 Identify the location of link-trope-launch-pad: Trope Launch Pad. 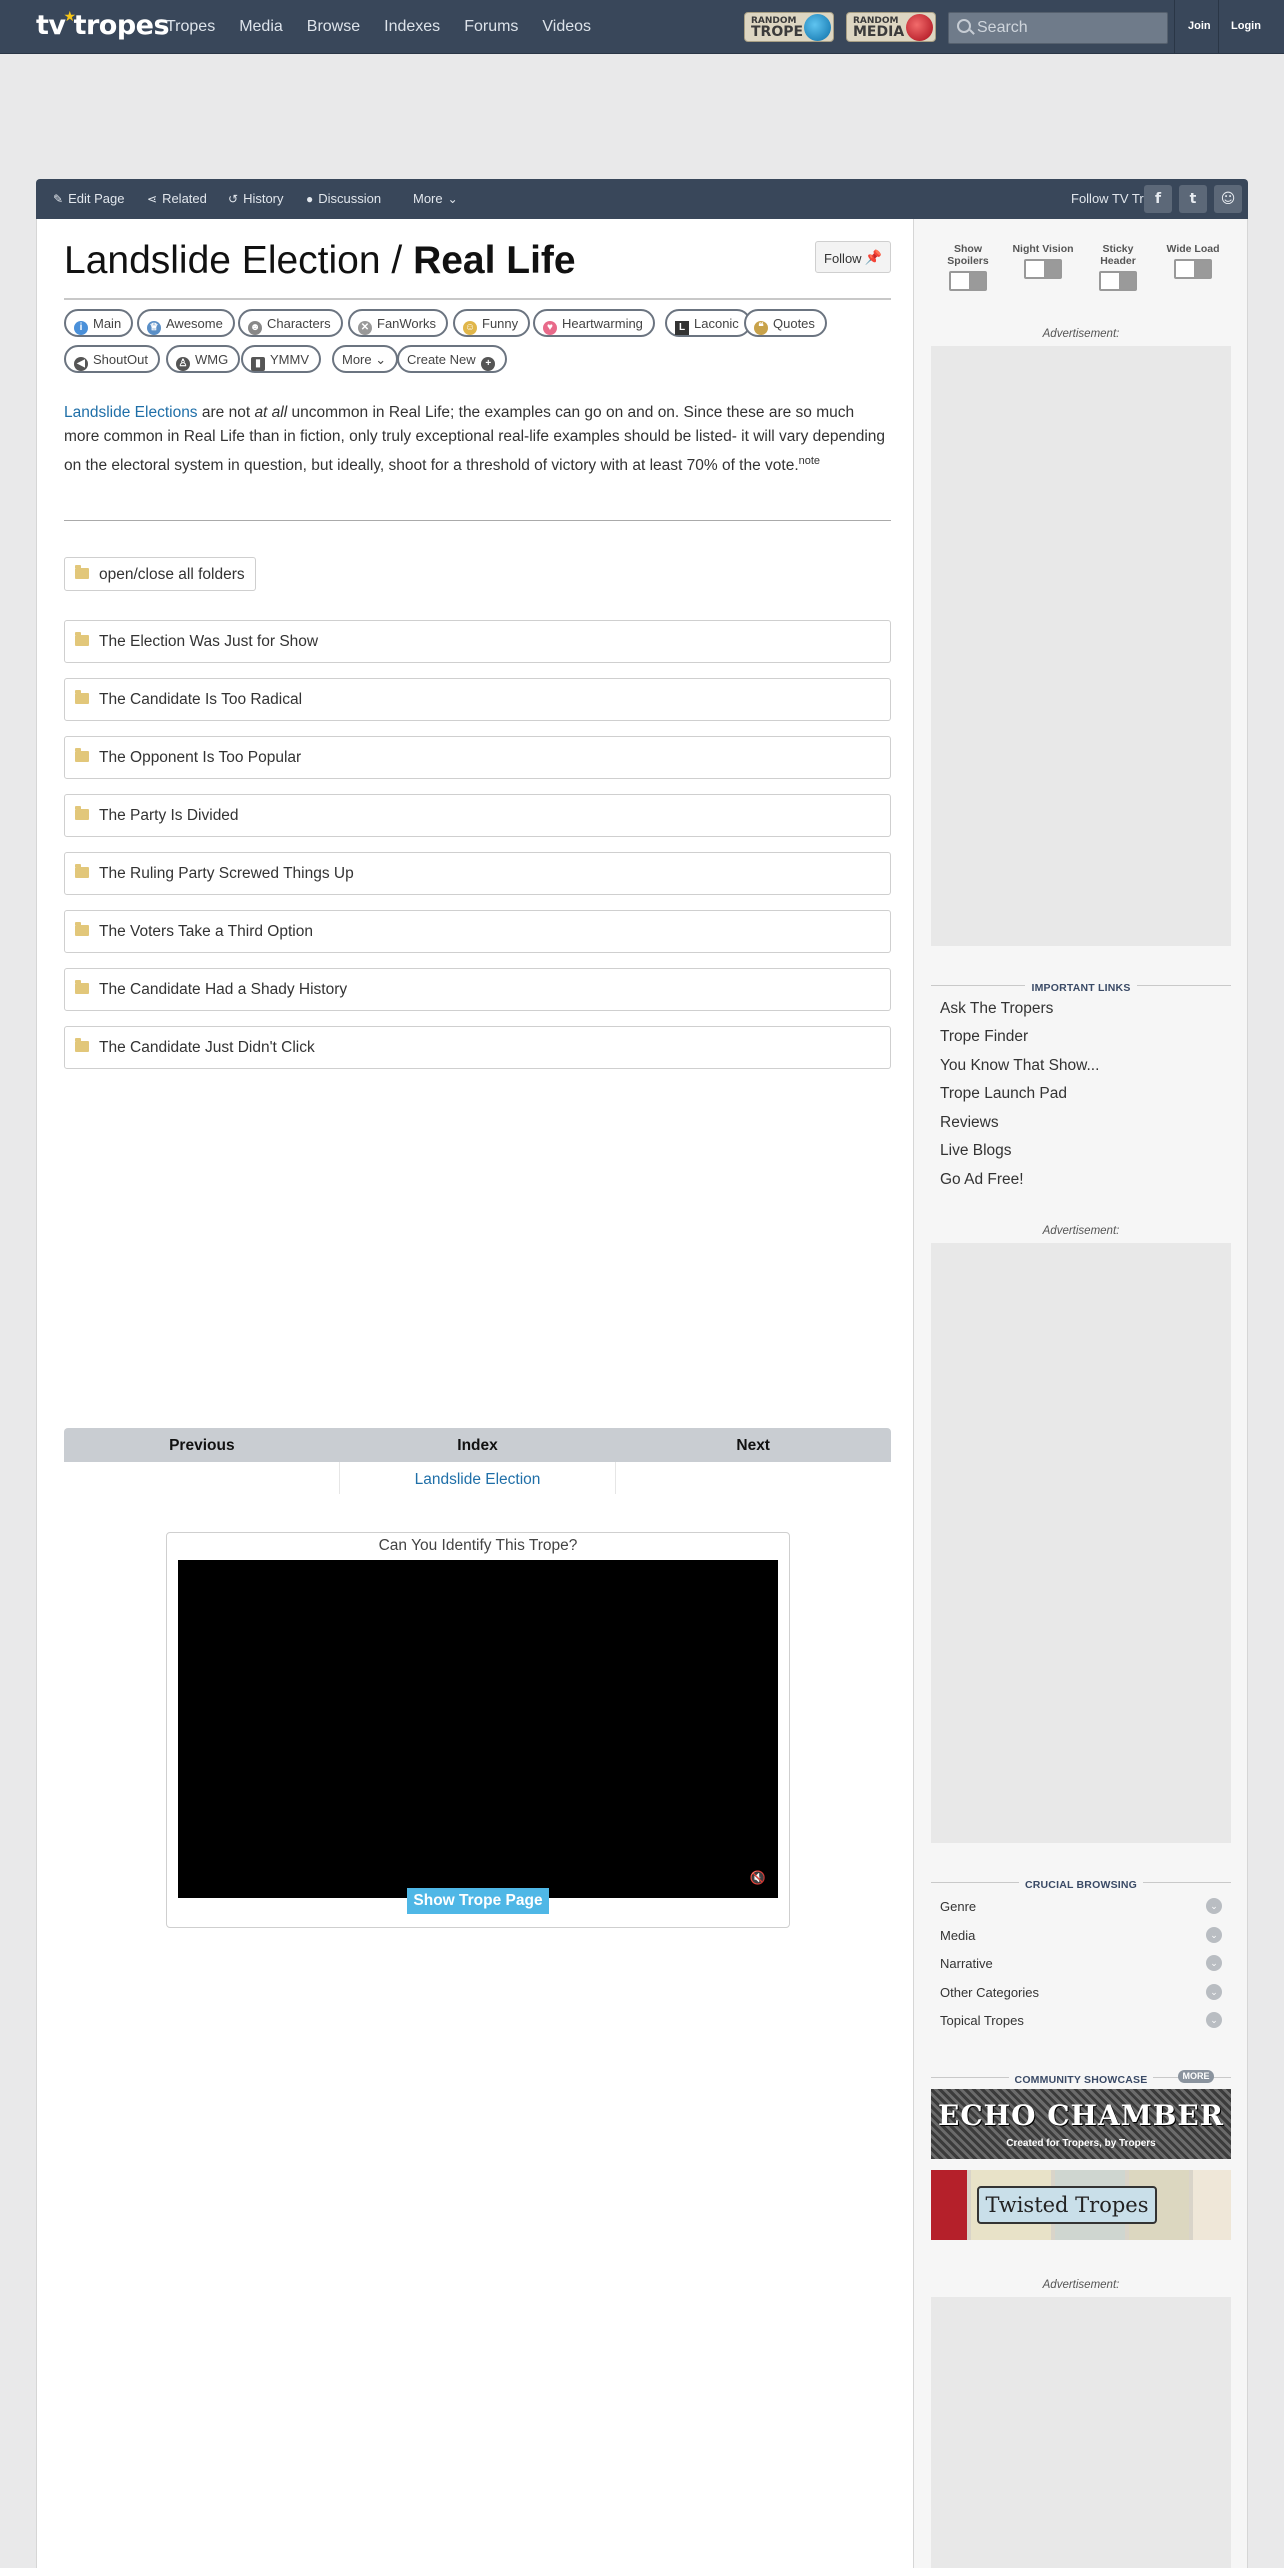
(1003, 1094).